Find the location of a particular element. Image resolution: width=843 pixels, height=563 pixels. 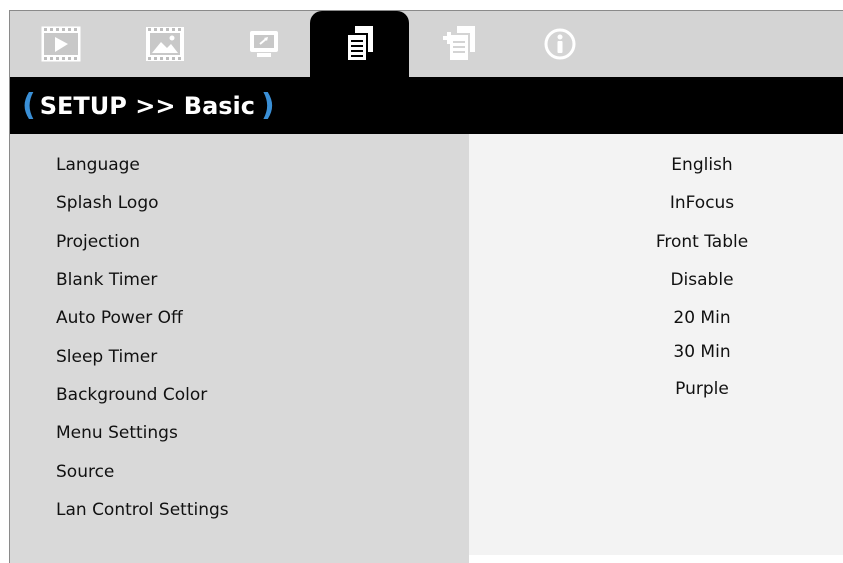

menu-item-auto-power-off: Auto Power Off is located at coordinates (119, 318).